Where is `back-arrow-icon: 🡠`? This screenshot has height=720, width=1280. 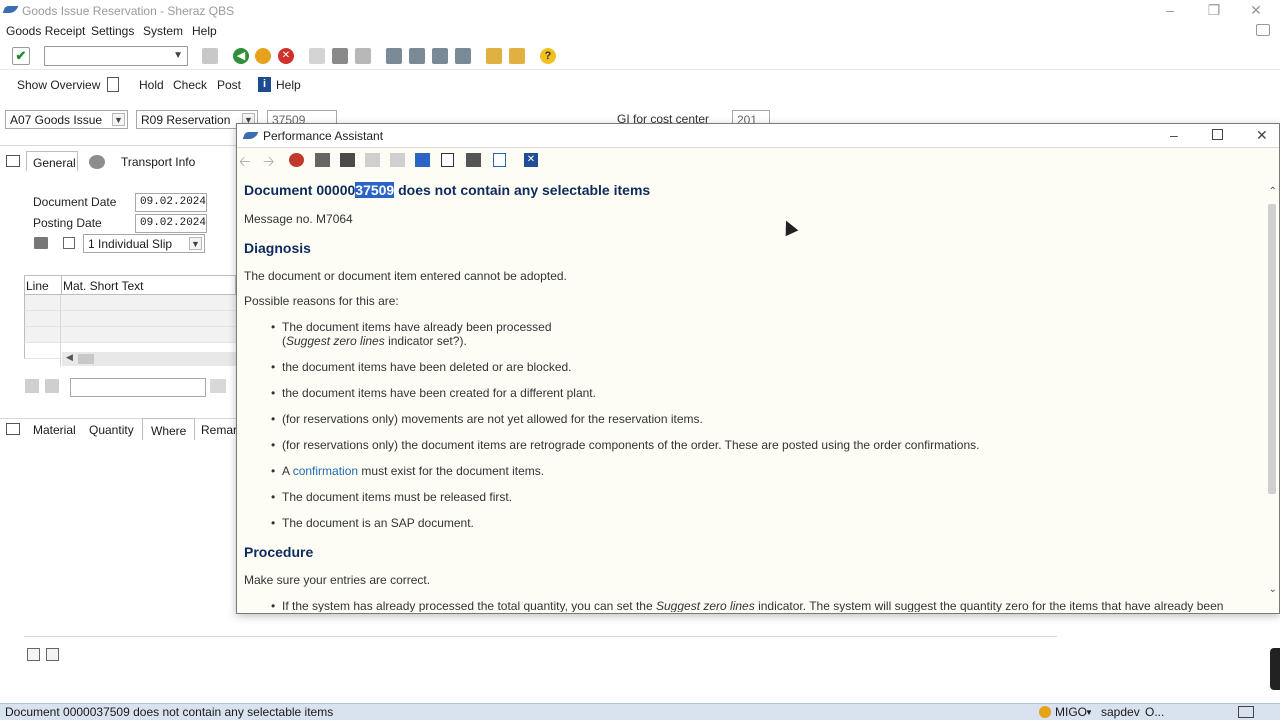
back-arrow-icon: 🡠 is located at coordinates (244, 163).